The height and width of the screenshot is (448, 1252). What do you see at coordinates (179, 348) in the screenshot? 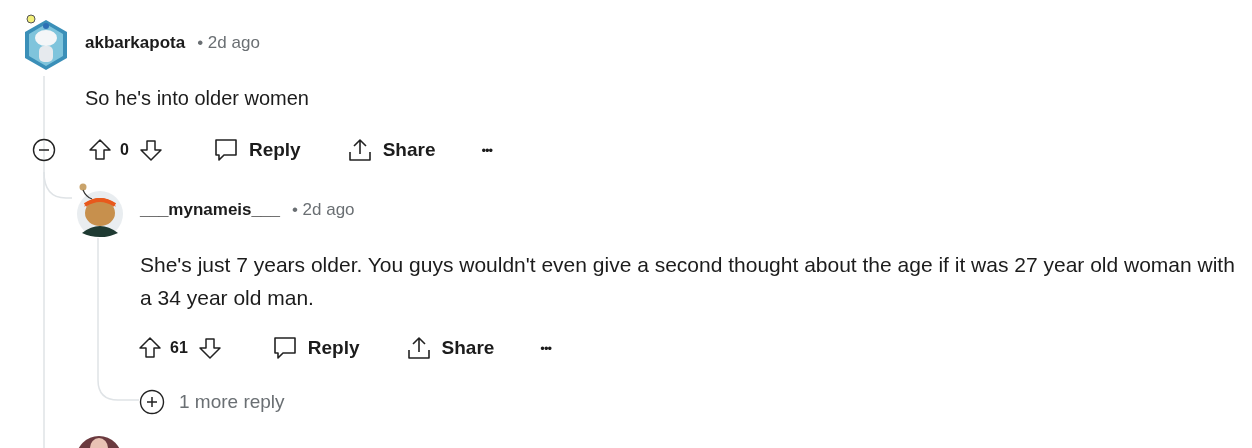
I see `vote-count: 61` at bounding box center [179, 348].